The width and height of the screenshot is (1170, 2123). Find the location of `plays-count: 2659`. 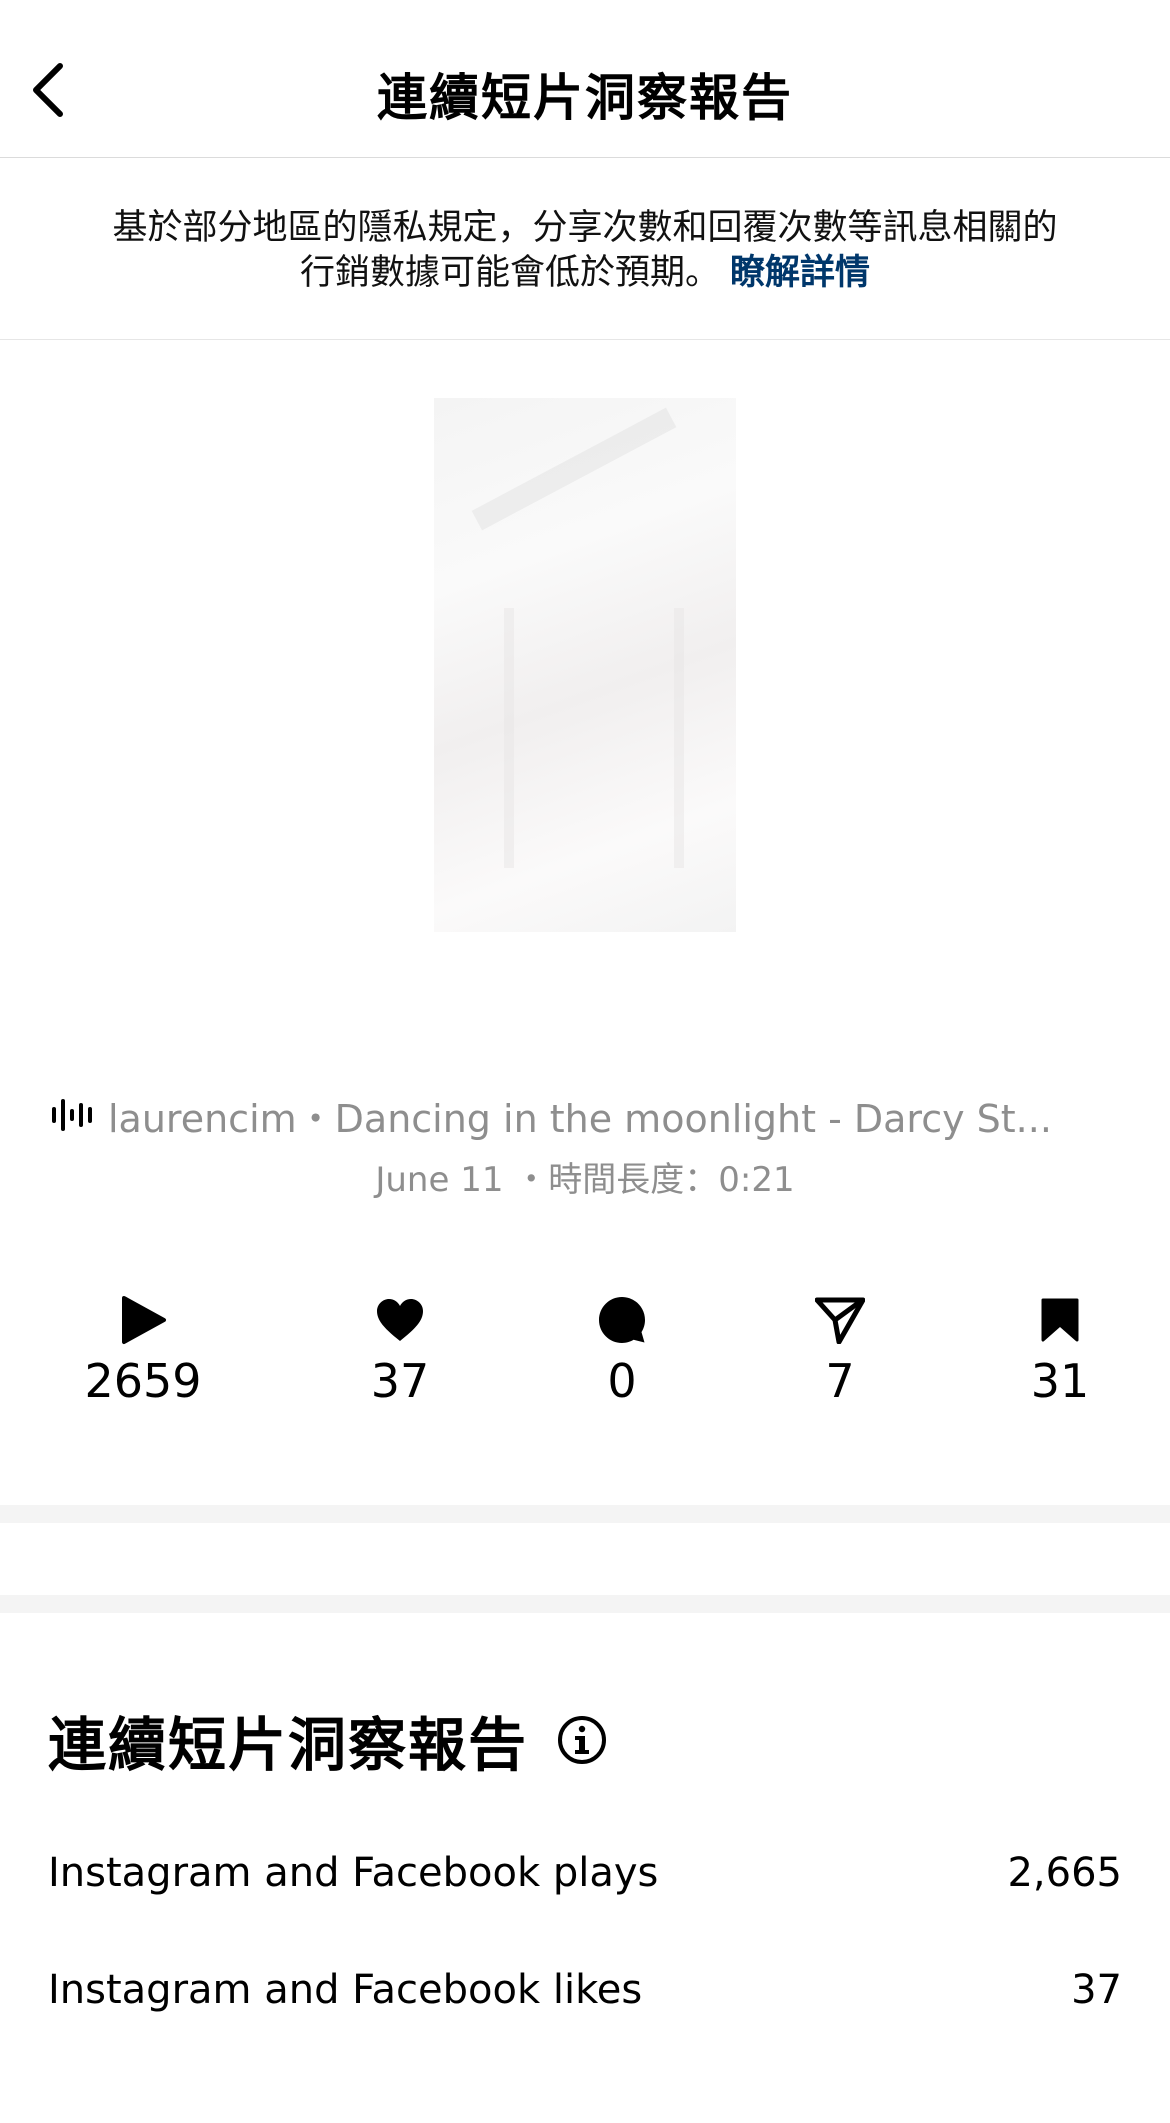

plays-count: 2659 is located at coordinates (143, 1381).